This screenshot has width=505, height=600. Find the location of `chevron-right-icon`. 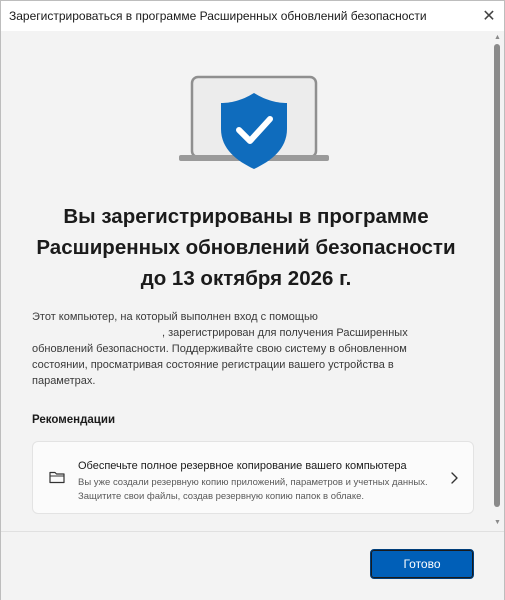

chevron-right-icon is located at coordinates (454, 478).